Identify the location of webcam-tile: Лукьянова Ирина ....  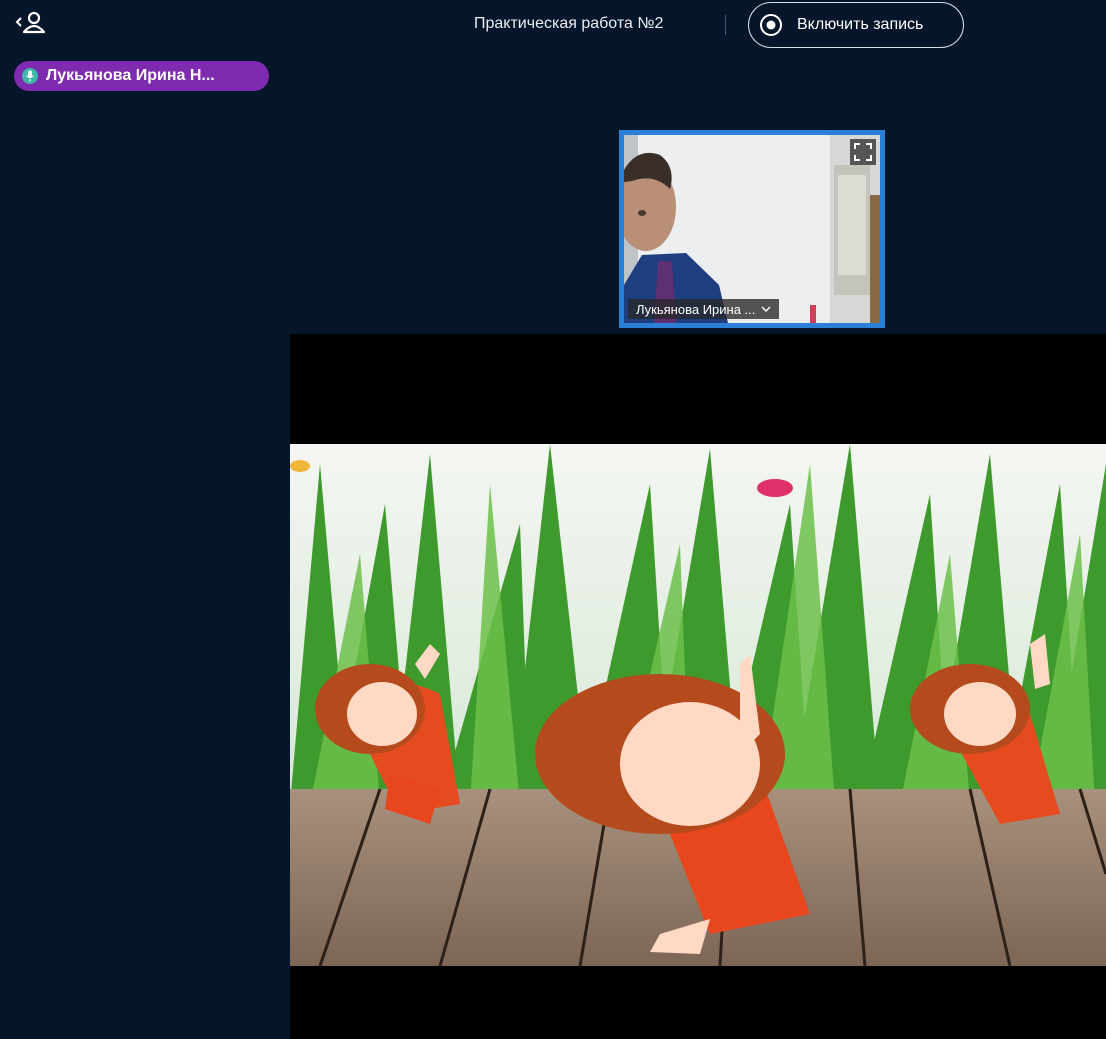
(752, 229).